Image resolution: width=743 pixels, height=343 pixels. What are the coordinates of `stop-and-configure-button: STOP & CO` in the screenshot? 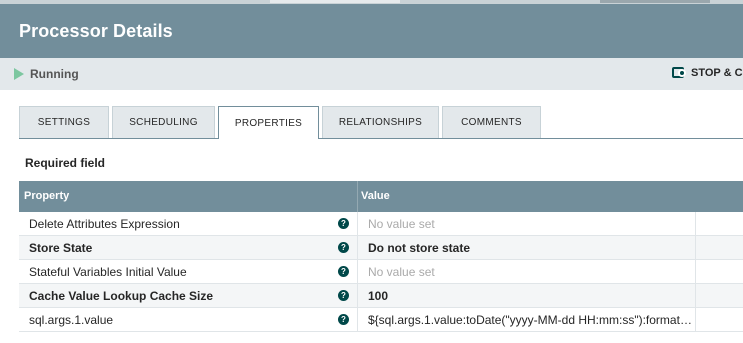 It's located at (707, 72).